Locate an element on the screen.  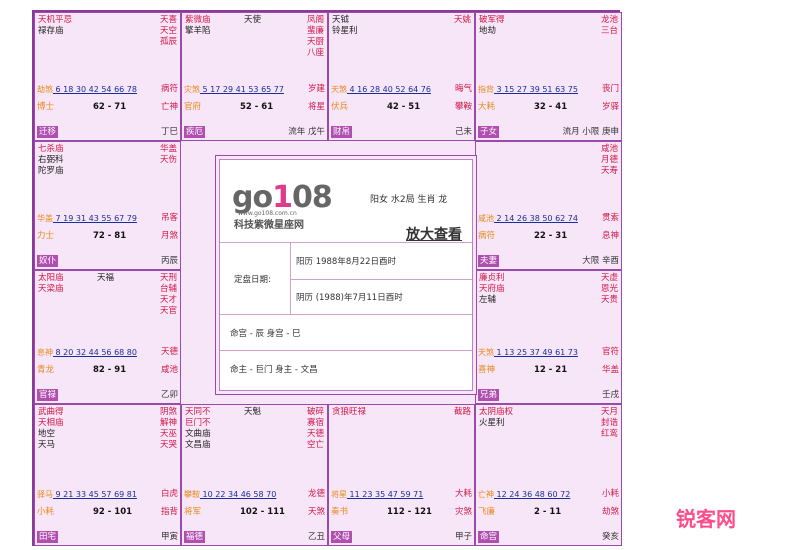
palace-name-mao: 官禄 is located at coordinates (48, 395).